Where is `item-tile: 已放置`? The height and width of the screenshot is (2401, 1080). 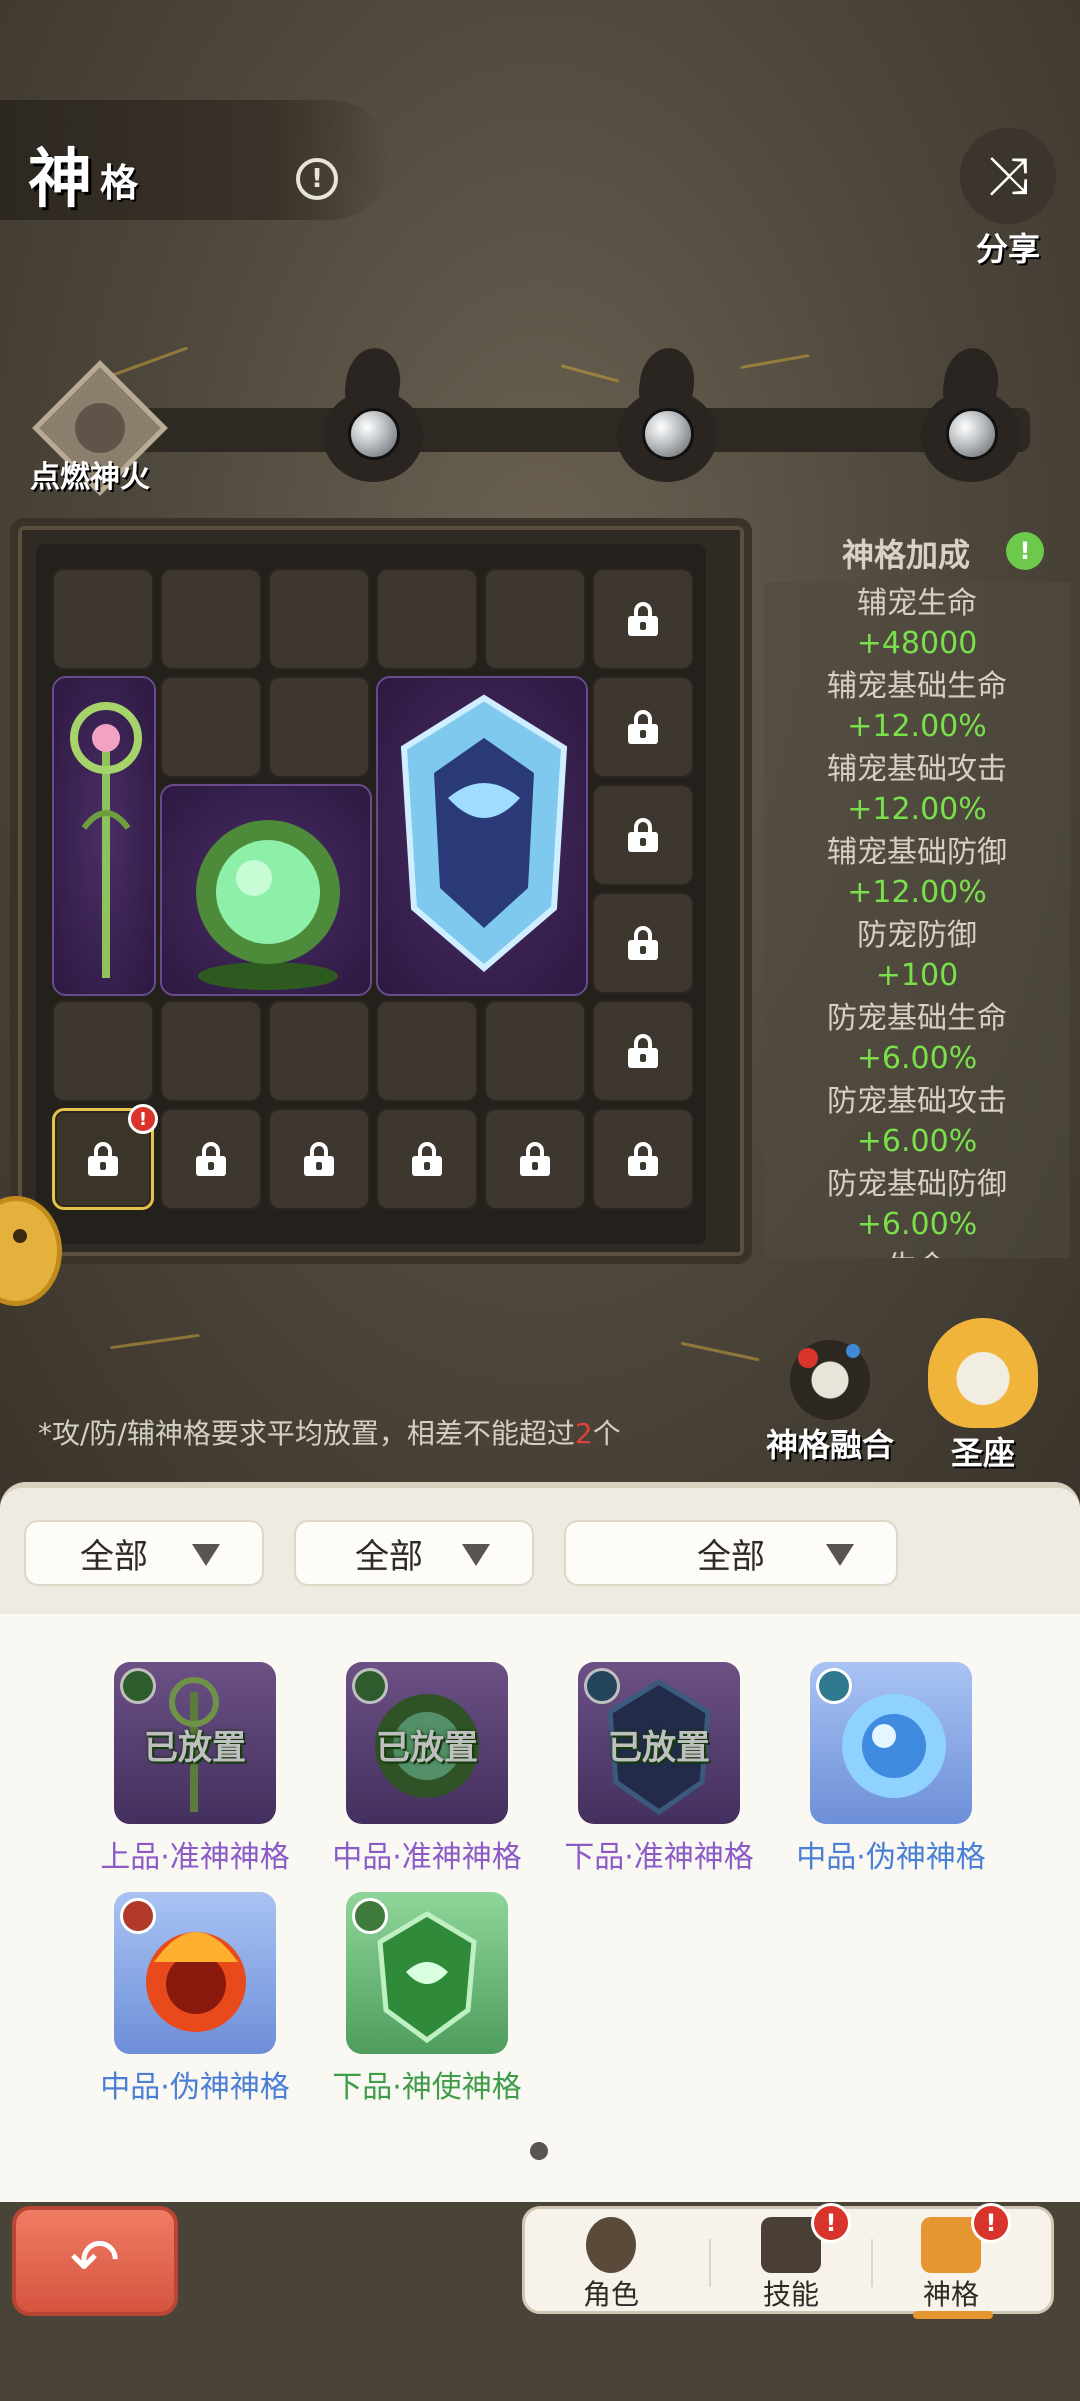 item-tile: 已放置 is located at coordinates (195, 1743).